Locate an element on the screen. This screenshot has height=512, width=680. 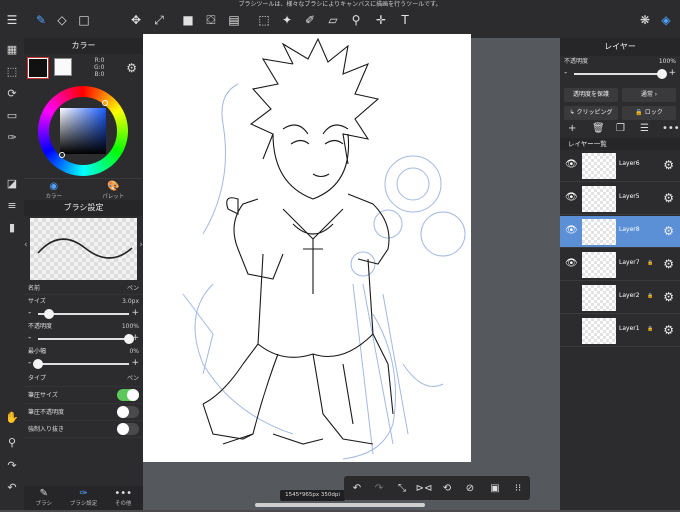
min-width-plus-button: + is located at coordinates (135, 363).